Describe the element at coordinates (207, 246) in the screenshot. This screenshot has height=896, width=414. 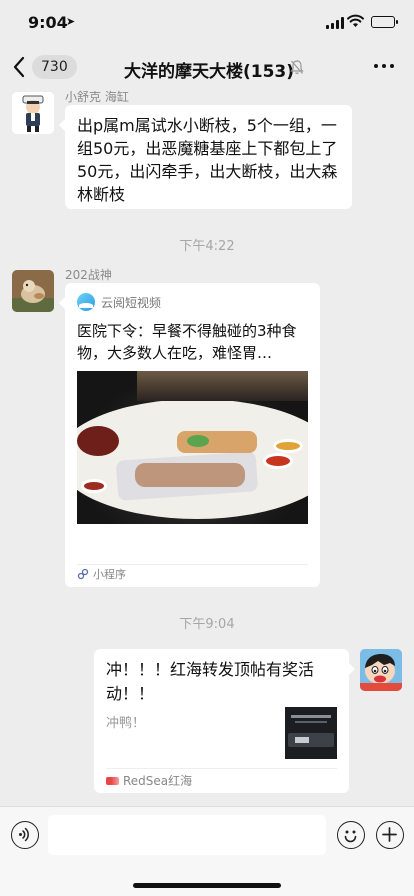
I see `message-timestamp: 下午4:22` at that location.